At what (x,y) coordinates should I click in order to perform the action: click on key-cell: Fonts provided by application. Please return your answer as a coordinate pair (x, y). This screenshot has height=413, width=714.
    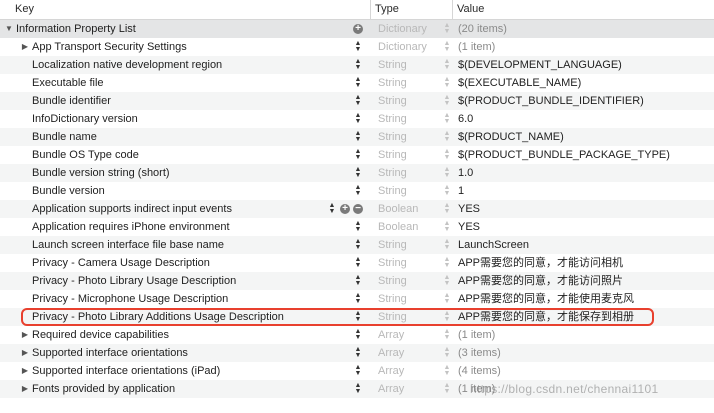
    Looking at the image, I should click on (103, 389).